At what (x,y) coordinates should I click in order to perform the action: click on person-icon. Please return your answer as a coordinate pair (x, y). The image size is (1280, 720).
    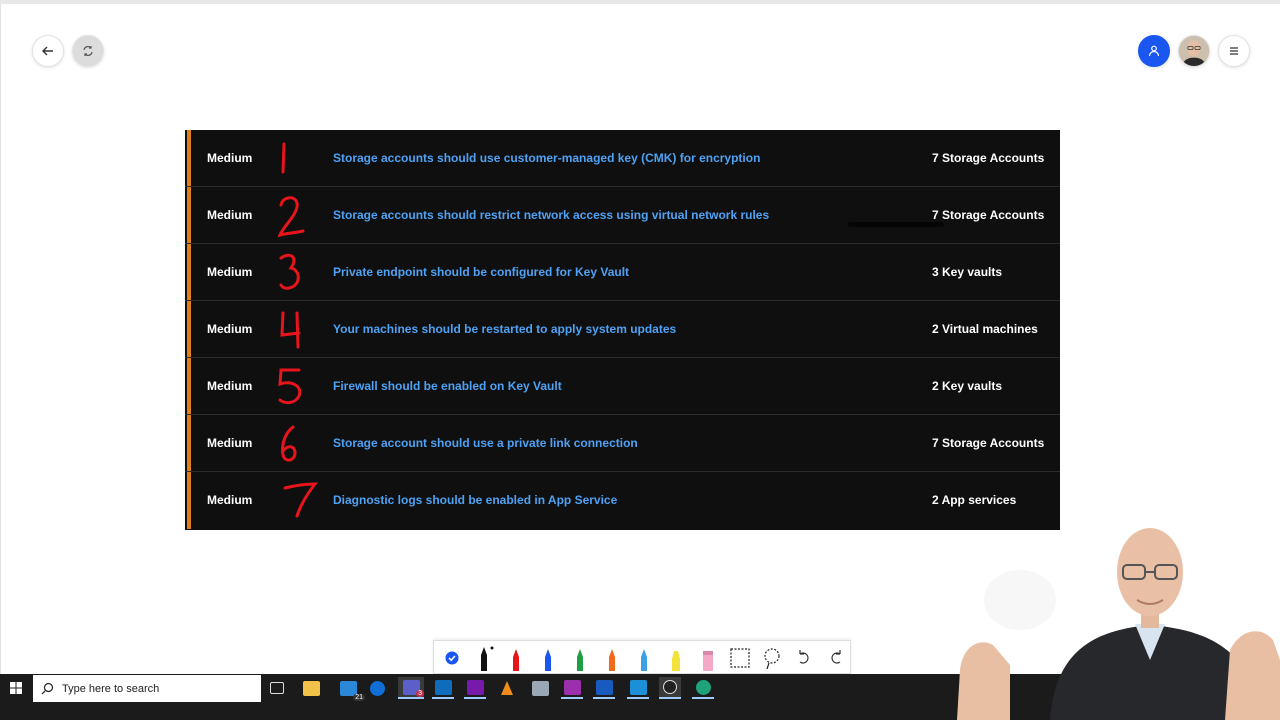
    Looking at the image, I should click on (1154, 51).